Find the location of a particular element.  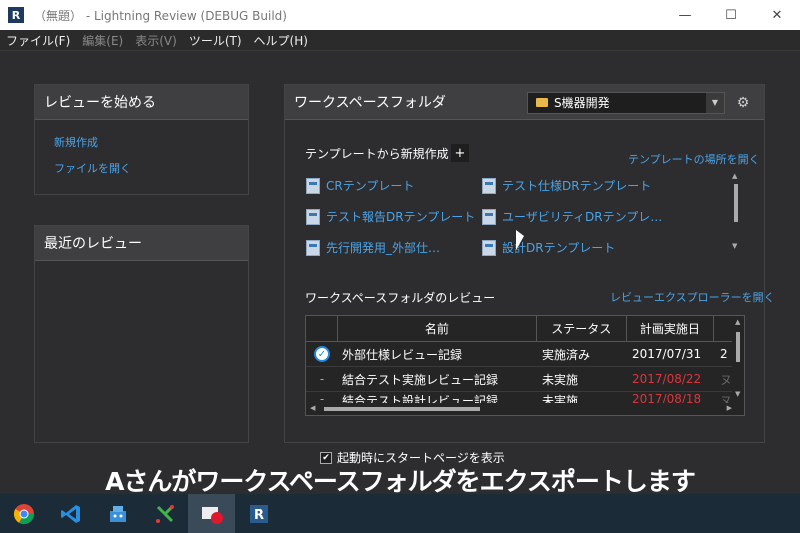

open-template-location-link: テンプレートの場所を開く is located at coordinates (694, 159).